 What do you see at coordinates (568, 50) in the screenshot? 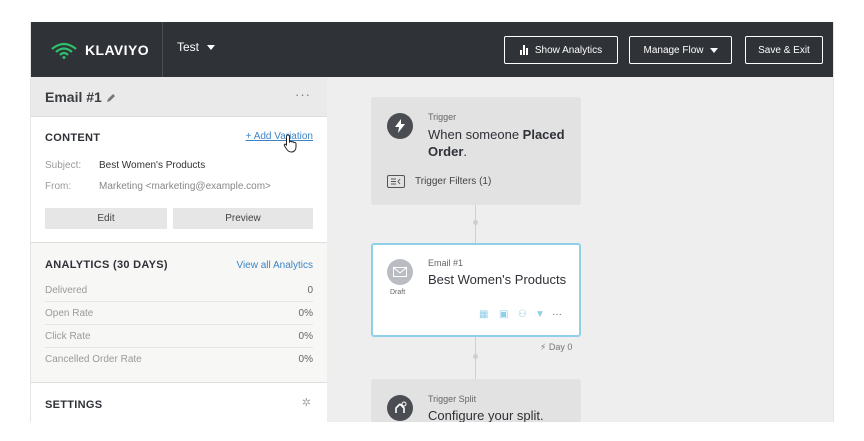
I see `show-analytics-label: Show Analytics` at bounding box center [568, 50].